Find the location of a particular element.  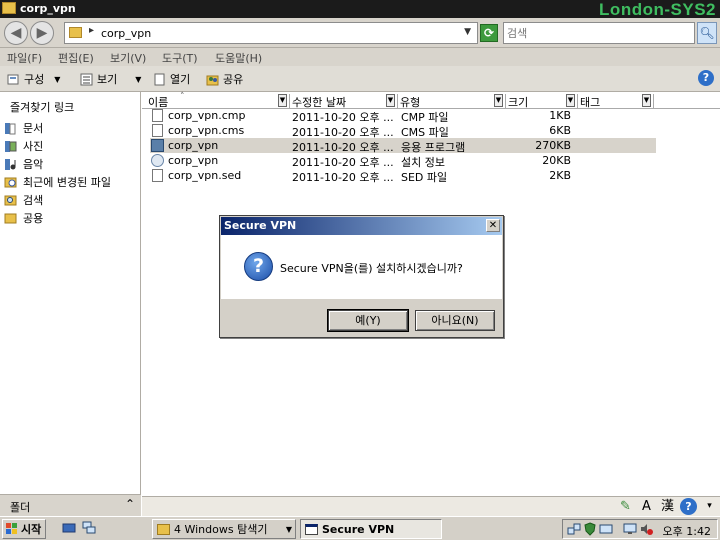

window-icon is located at coordinates (311, 529).